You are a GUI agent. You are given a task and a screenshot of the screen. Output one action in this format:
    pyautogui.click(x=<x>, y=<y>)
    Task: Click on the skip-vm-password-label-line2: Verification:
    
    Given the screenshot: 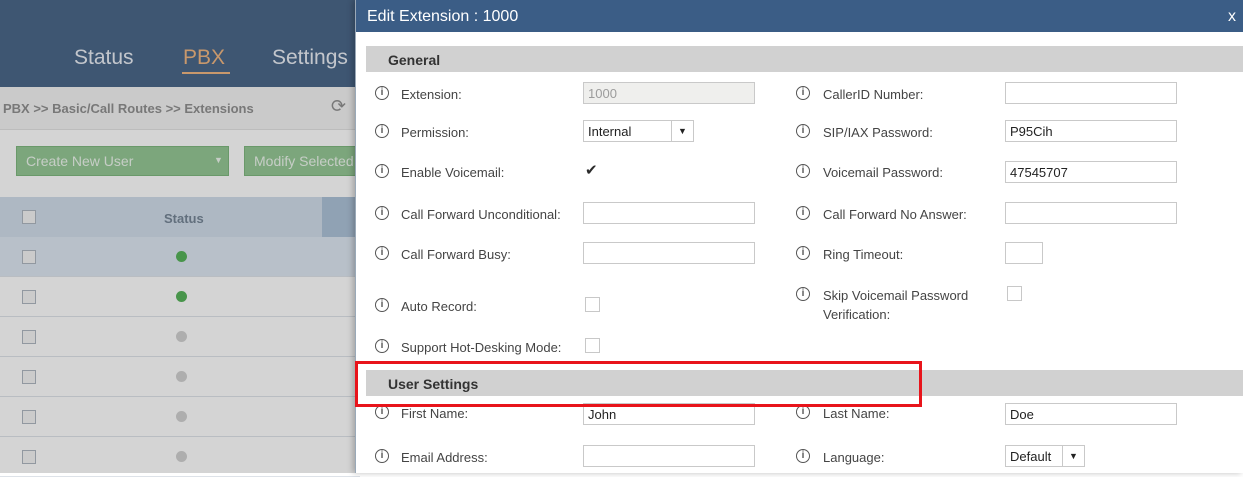 What is the action you would take?
    pyautogui.click(x=857, y=314)
    